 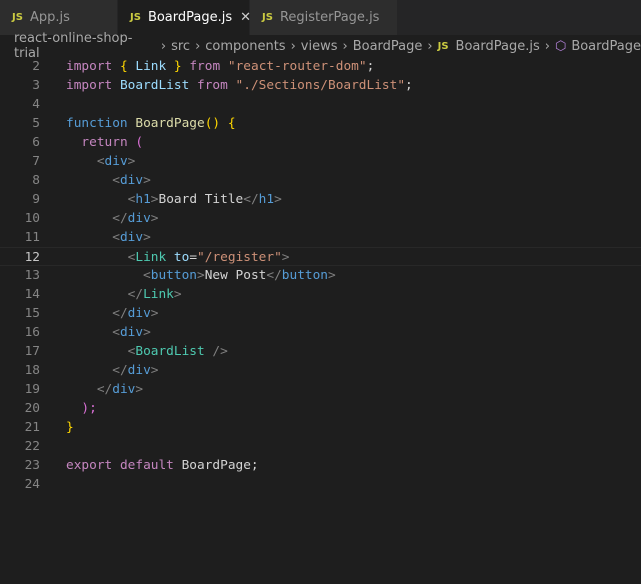 I want to click on line-number: 24, so click(x=32, y=484).